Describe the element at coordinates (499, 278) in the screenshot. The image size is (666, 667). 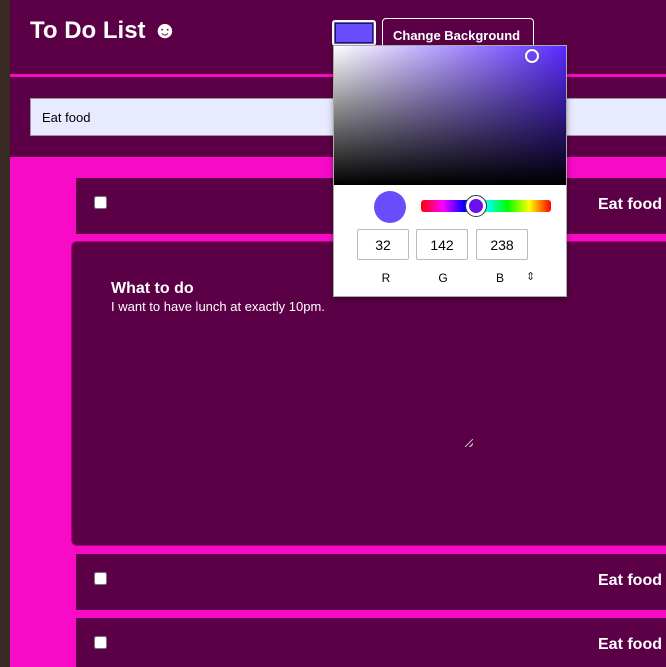
I see `blue-label: B` at that location.